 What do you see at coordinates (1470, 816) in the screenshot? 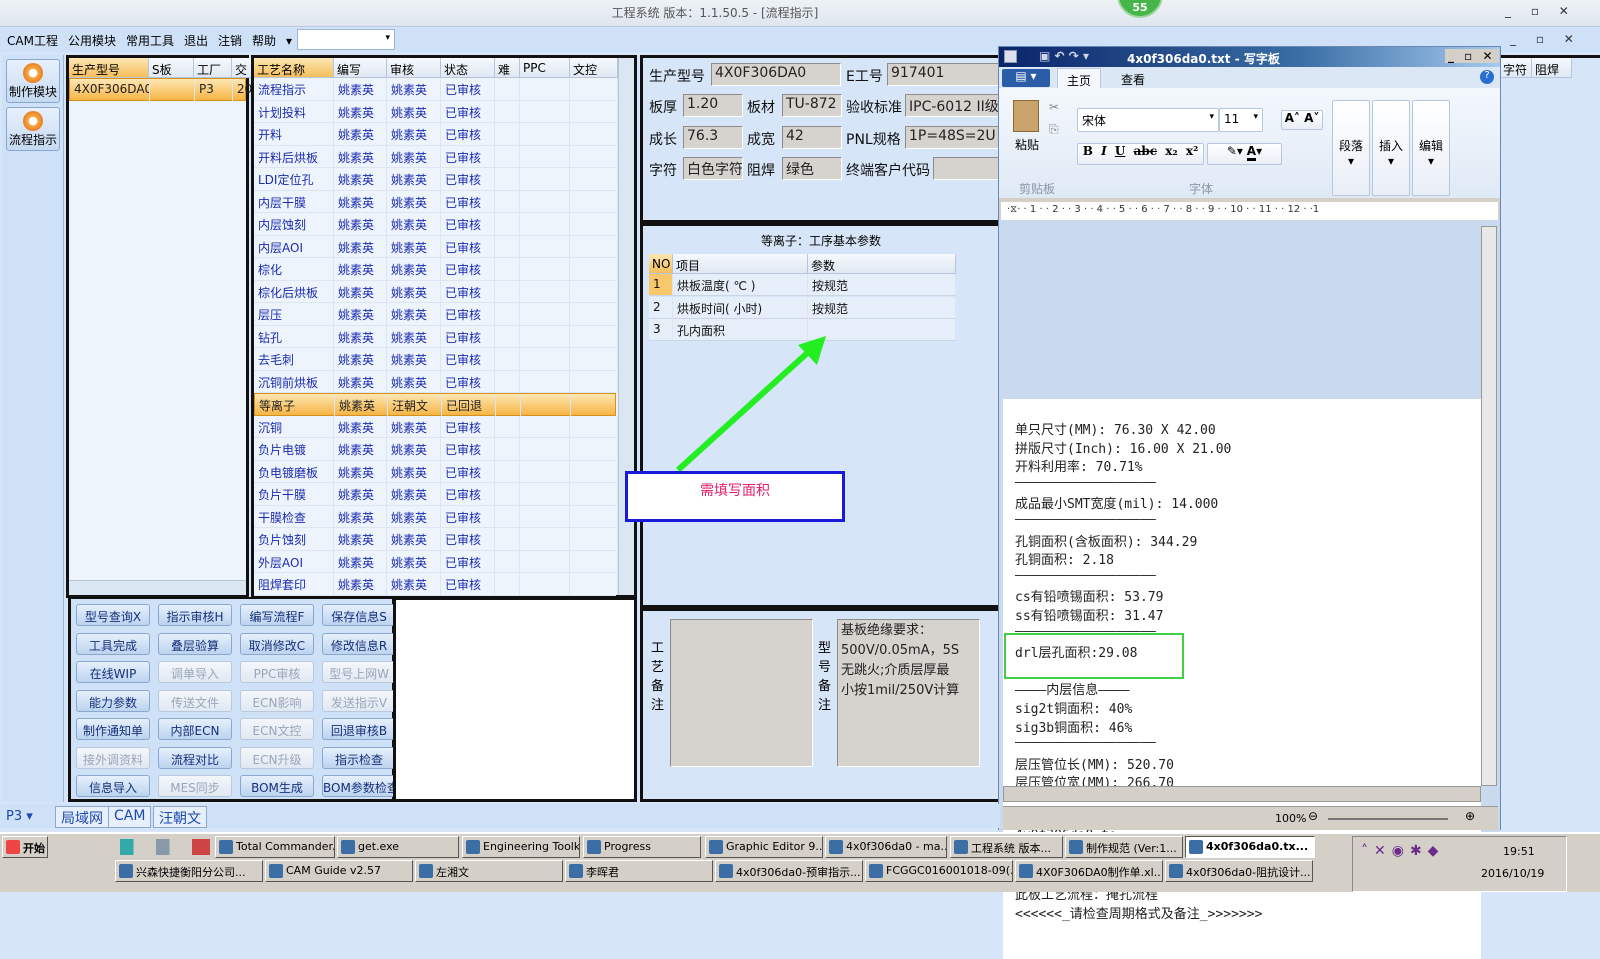
I see `zoom-in-icon: ⊕` at bounding box center [1470, 816].